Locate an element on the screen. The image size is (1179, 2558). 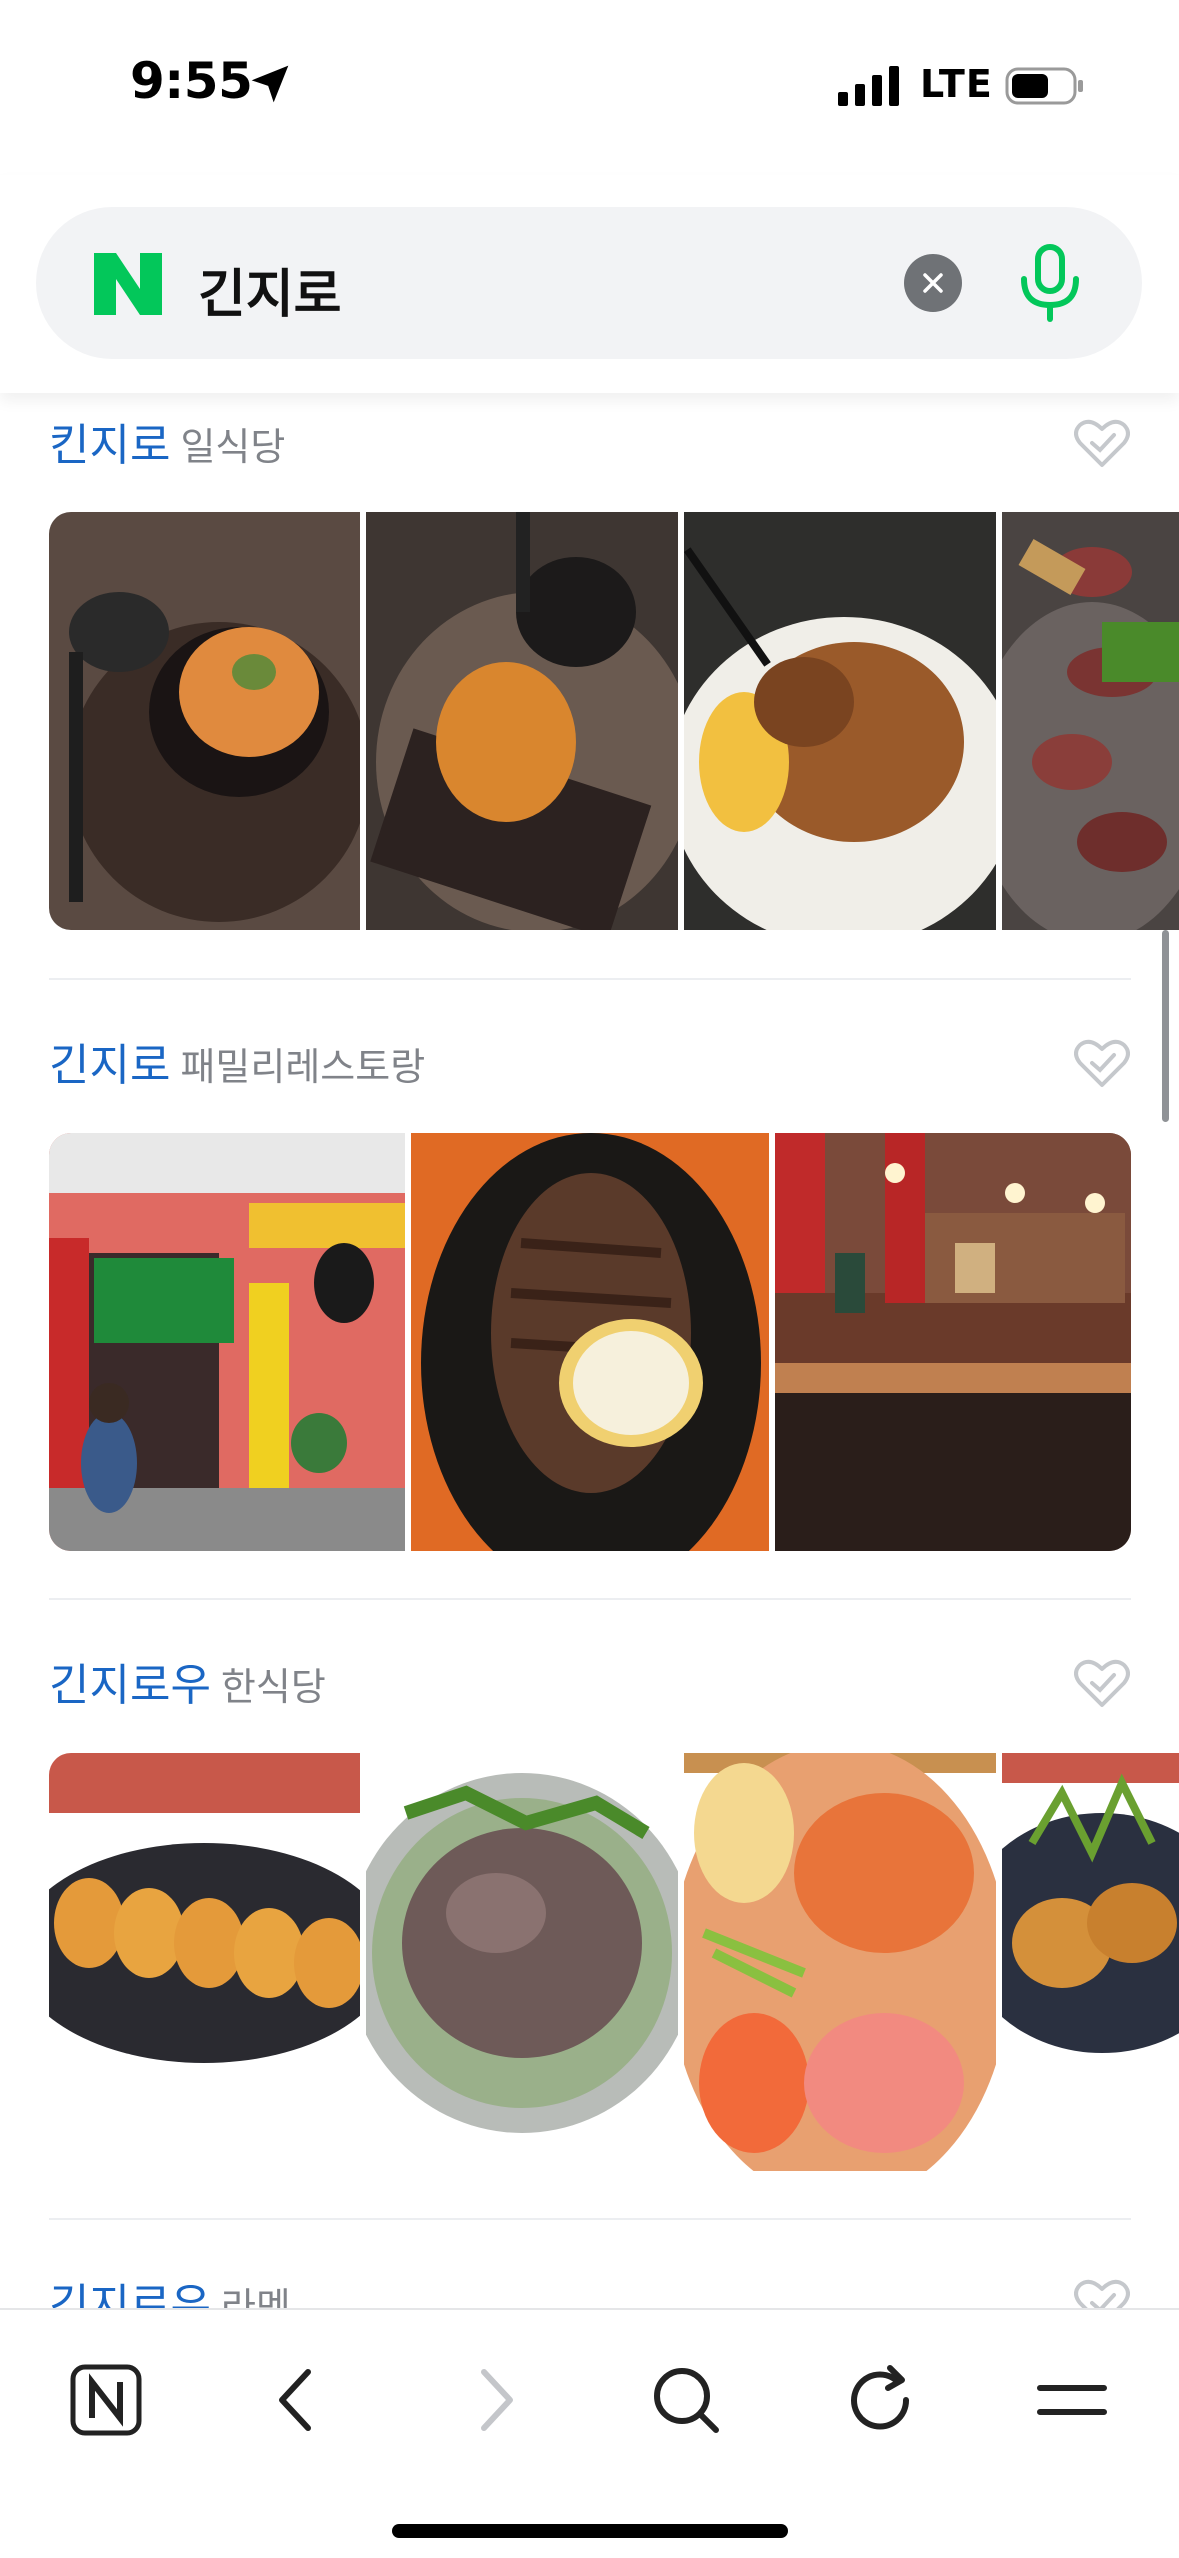
battery-icon is located at coordinates (1044, 86).